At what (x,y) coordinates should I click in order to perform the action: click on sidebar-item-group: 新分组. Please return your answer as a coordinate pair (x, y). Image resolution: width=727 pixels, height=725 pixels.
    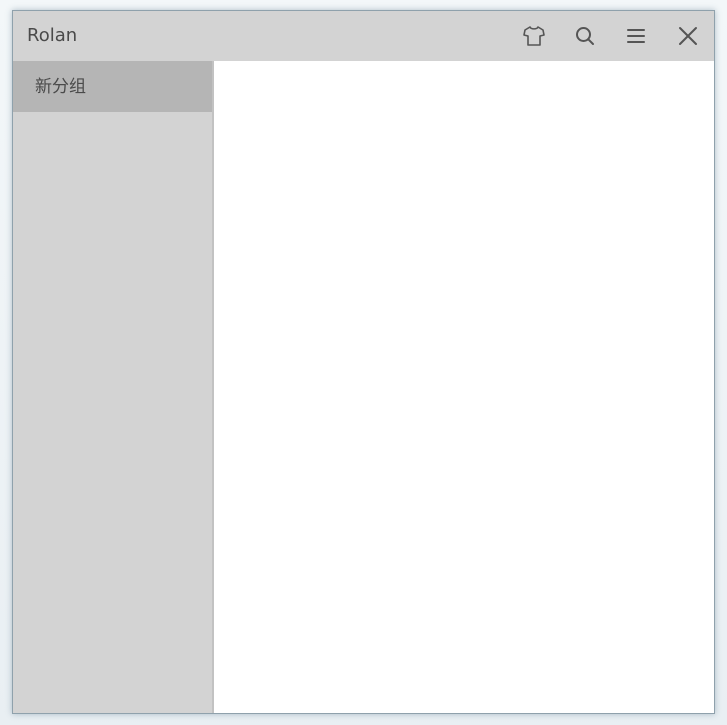
    Looking at the image, I should click on (112, 86).